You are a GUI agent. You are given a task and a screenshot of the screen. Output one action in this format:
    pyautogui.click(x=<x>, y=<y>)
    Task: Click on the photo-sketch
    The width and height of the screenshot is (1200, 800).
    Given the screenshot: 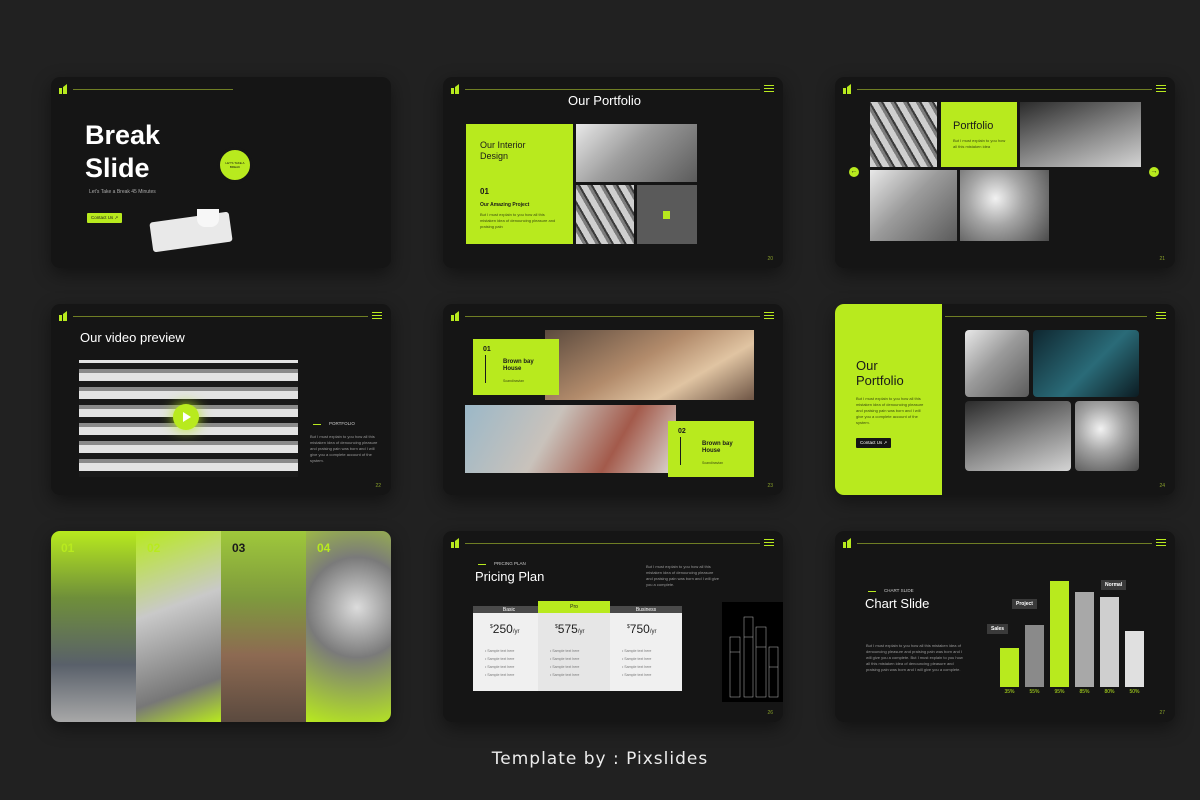 What is the action you would take?
    pyautogui.click(x=1107, y=436)
    